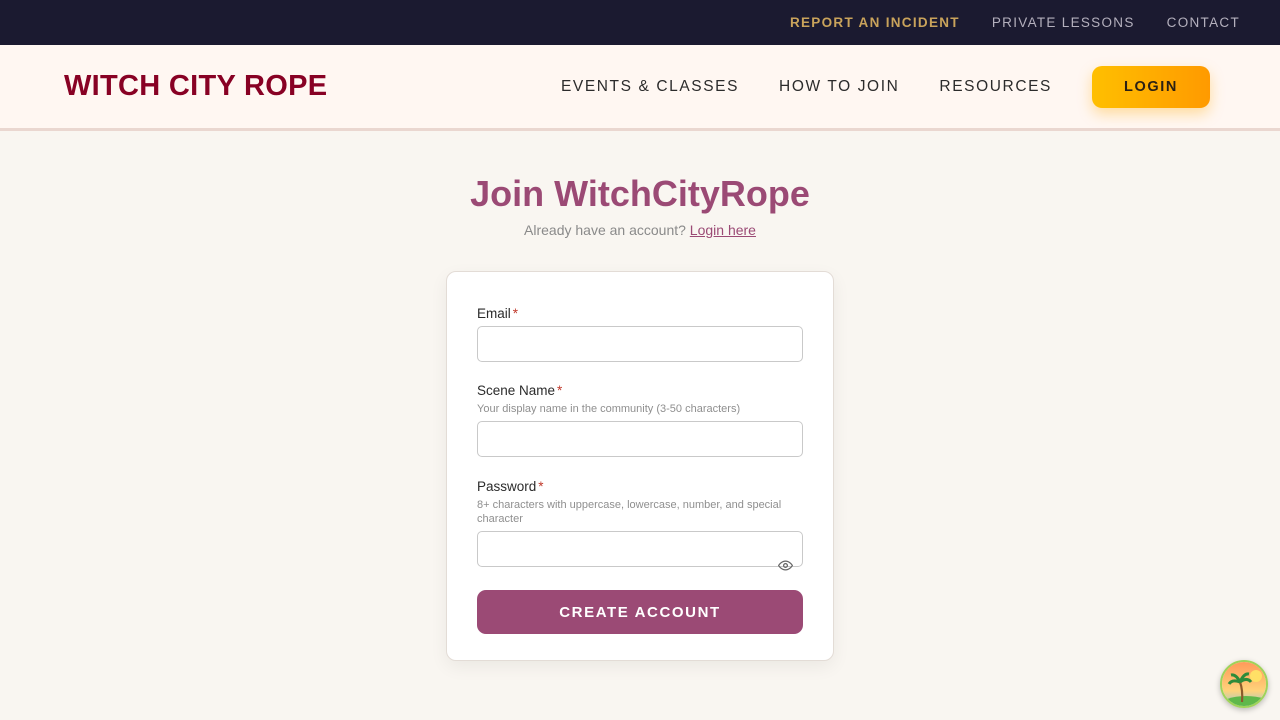 This screenshot has width=1280, height=720. Describe the element at coordinates (640, 439) in the screenshot. I see `scene-name-input` at that location.